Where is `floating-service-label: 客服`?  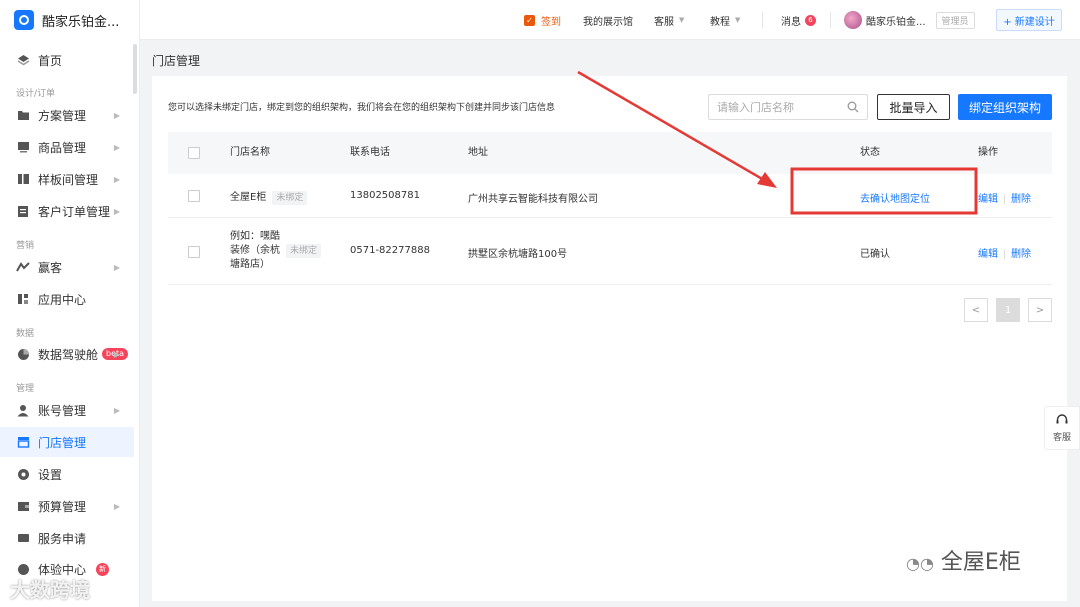 floating-service-label: 客服 is located at coordinates (1061, 438).